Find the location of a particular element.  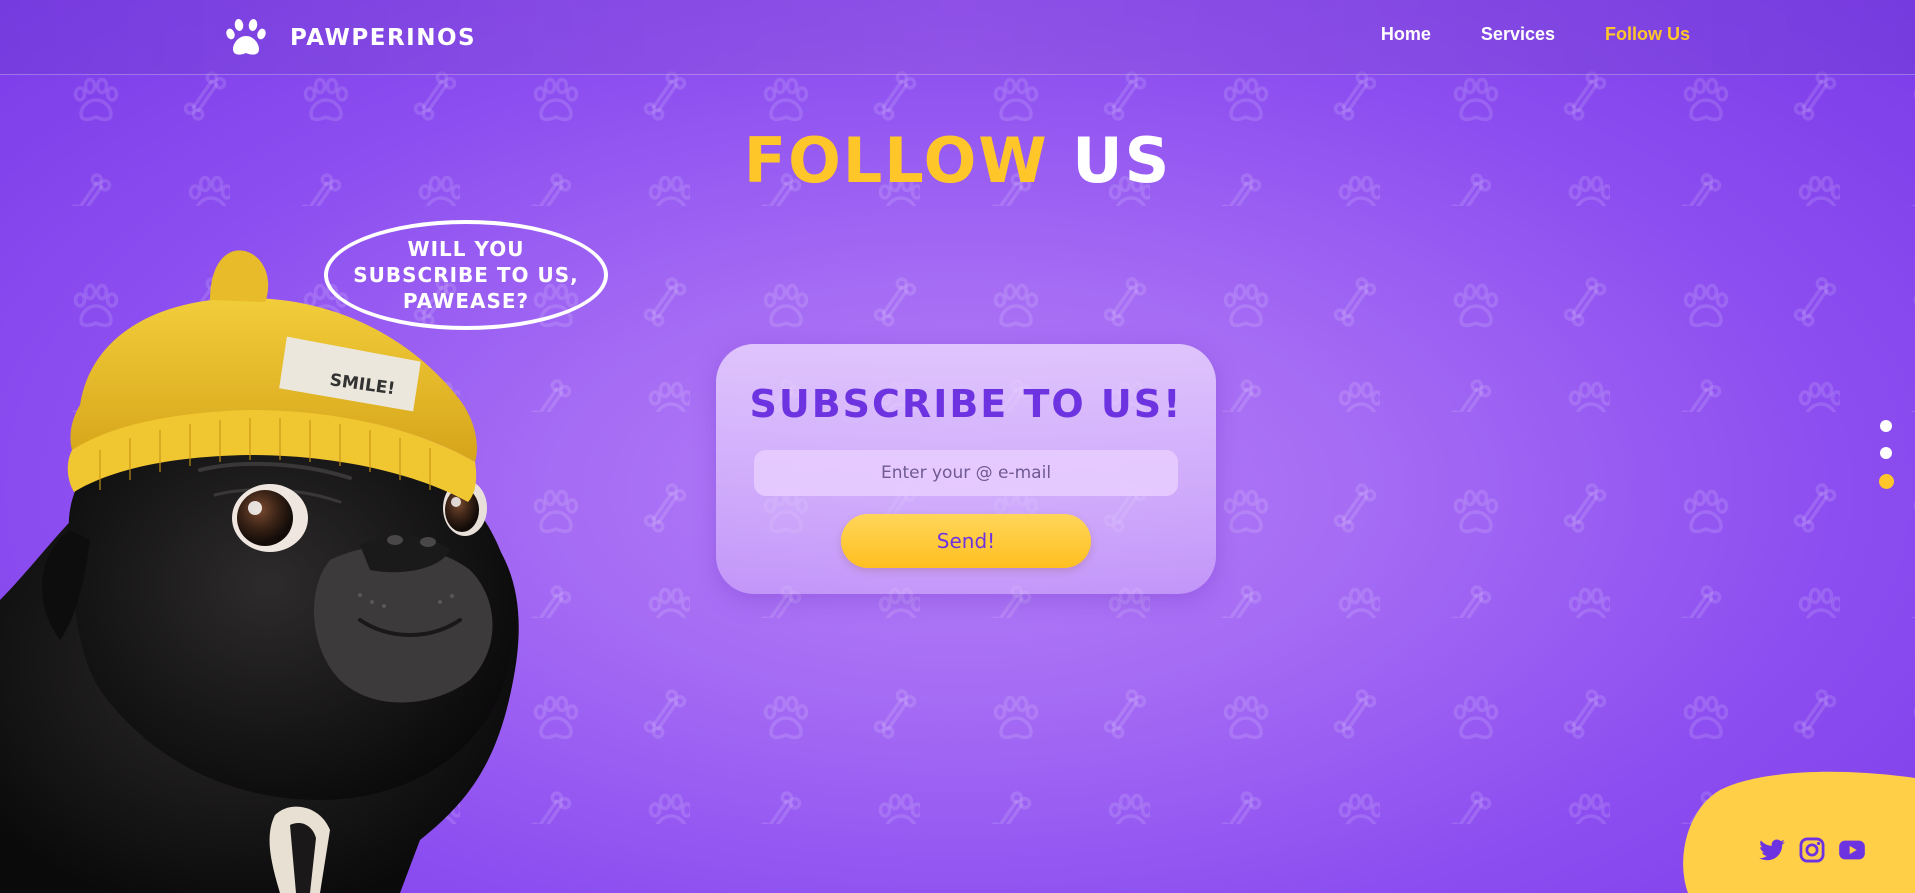

main-nav: Home Services Follow Us is located at coordinates (1535, 34).